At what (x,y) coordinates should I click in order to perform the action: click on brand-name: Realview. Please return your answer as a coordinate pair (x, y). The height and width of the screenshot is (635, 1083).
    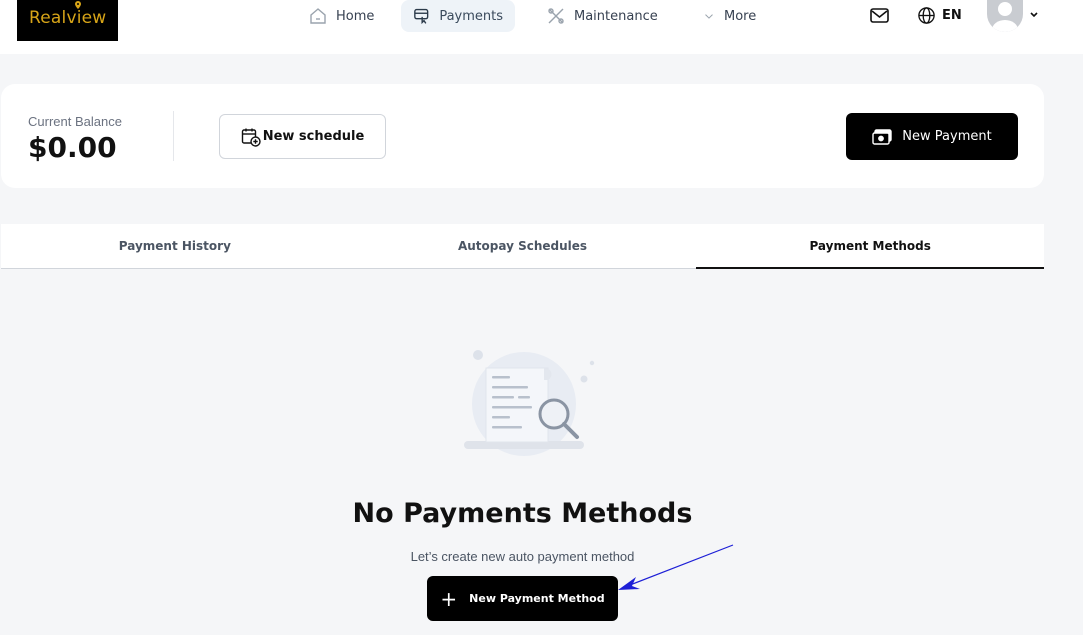
    Looking at the image, I should click on (68, 18).